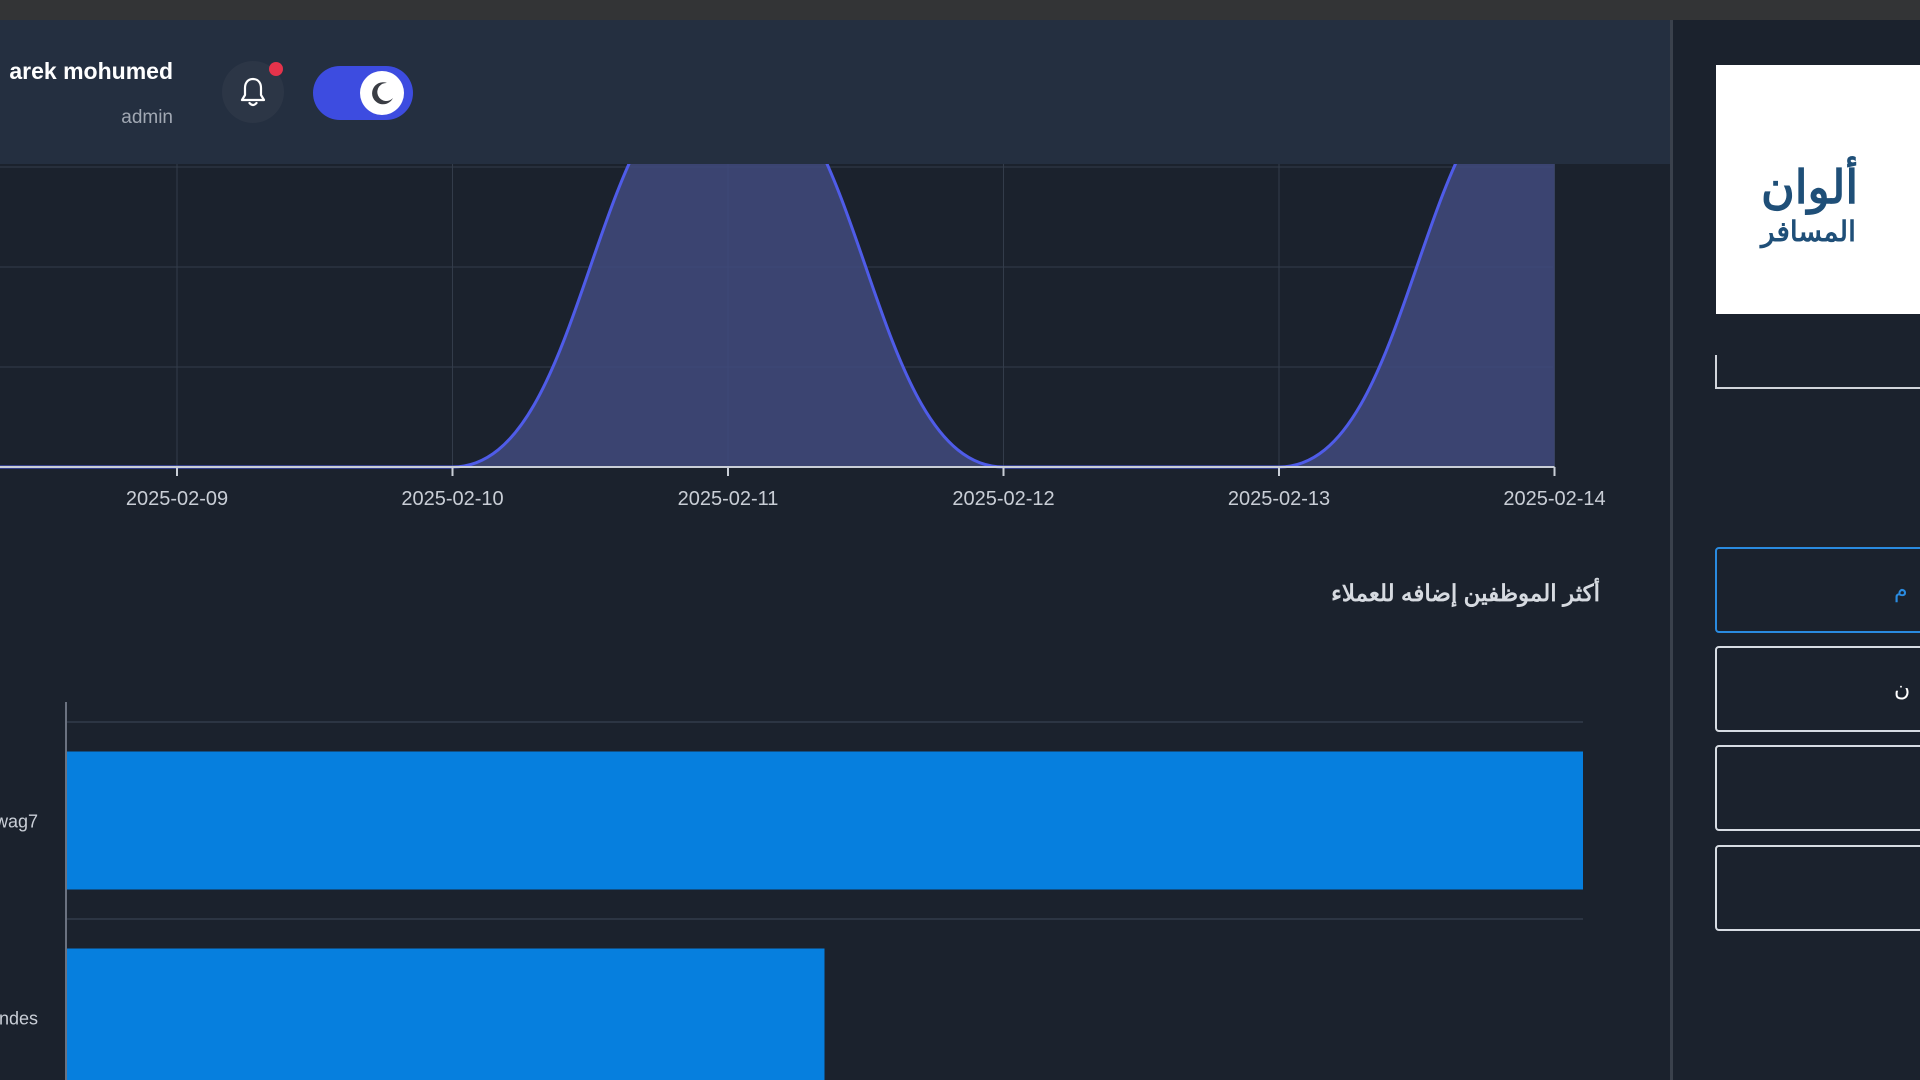 This screenshot has height=1080, width=1920. Describe the element at coordinates (1817, 590) in the screenshot. I see `sidebar-item-1: م` at that location.